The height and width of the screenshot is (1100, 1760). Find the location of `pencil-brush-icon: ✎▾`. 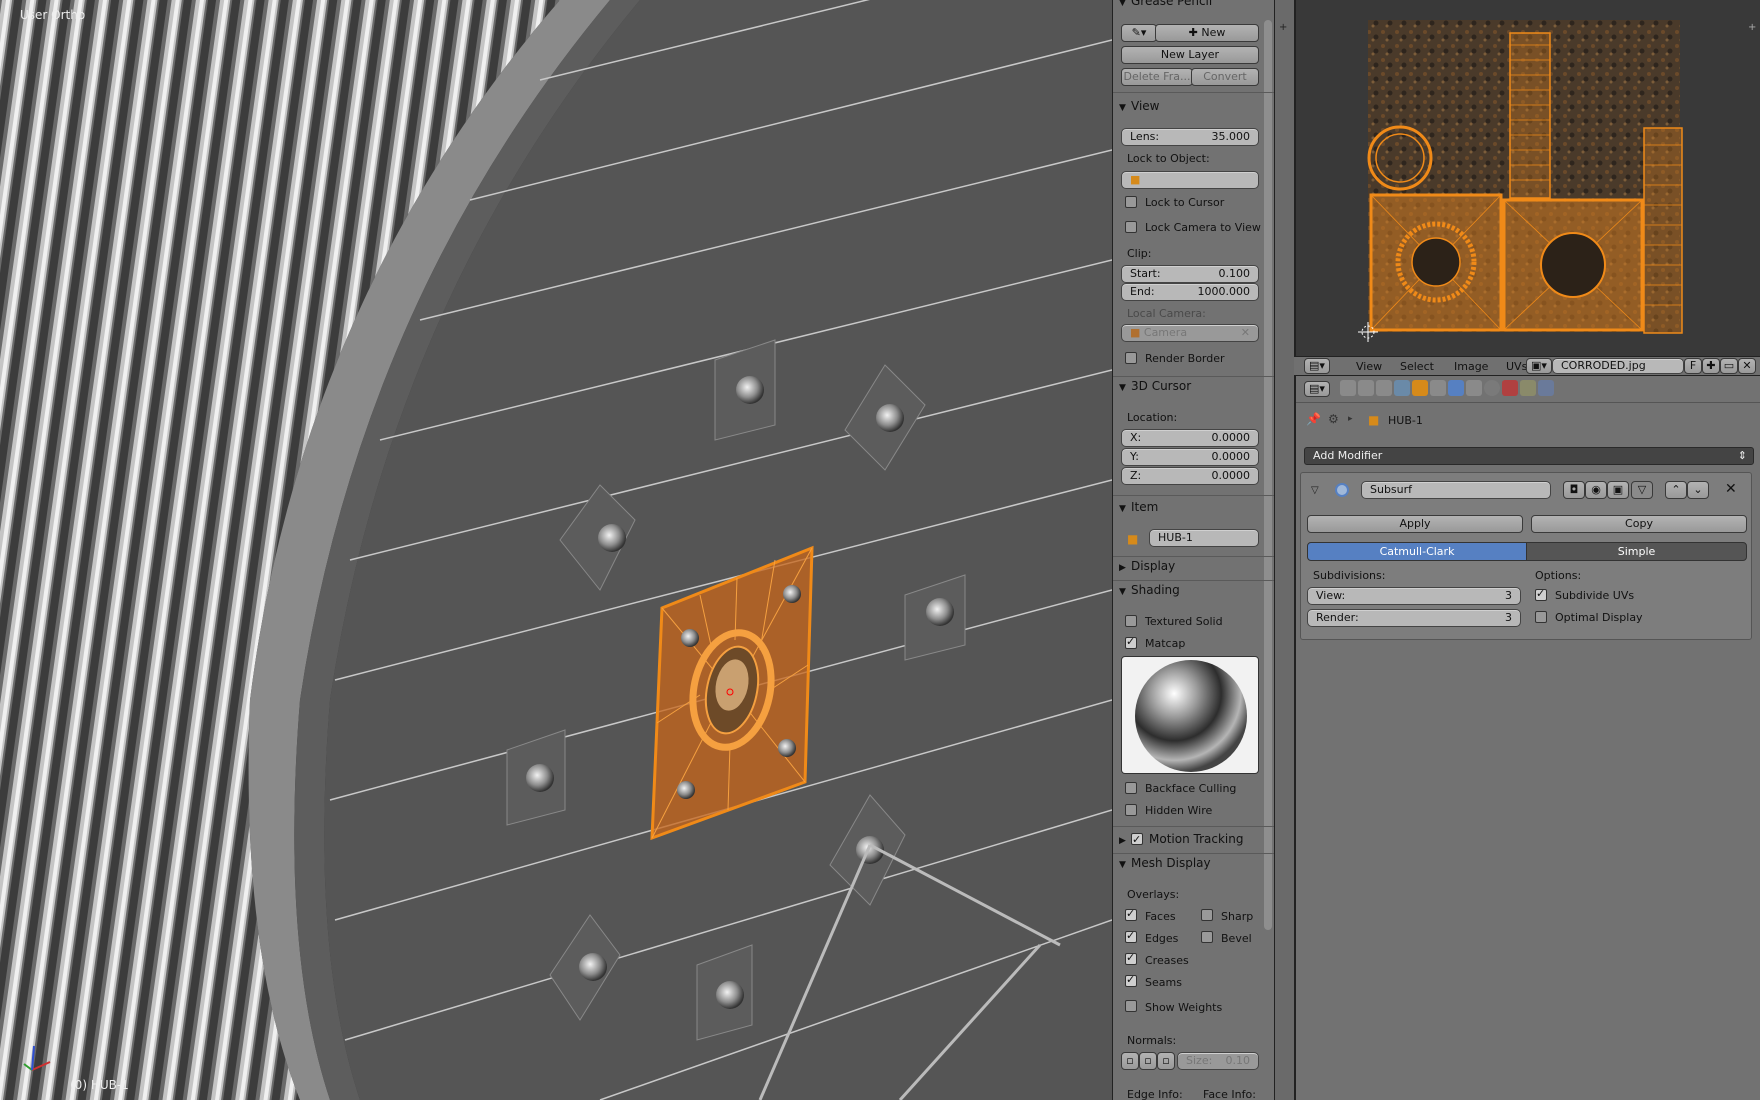

pencil-brush-icon: ✎▾ is located at coordinates (1139, 33).